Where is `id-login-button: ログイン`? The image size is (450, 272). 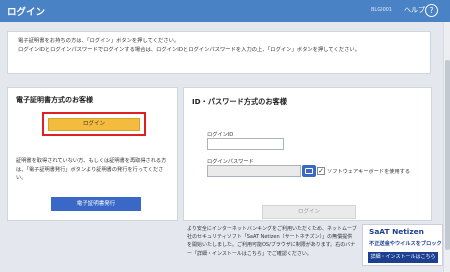 id-login-button: ログイン is located at coordinates (309, 212).